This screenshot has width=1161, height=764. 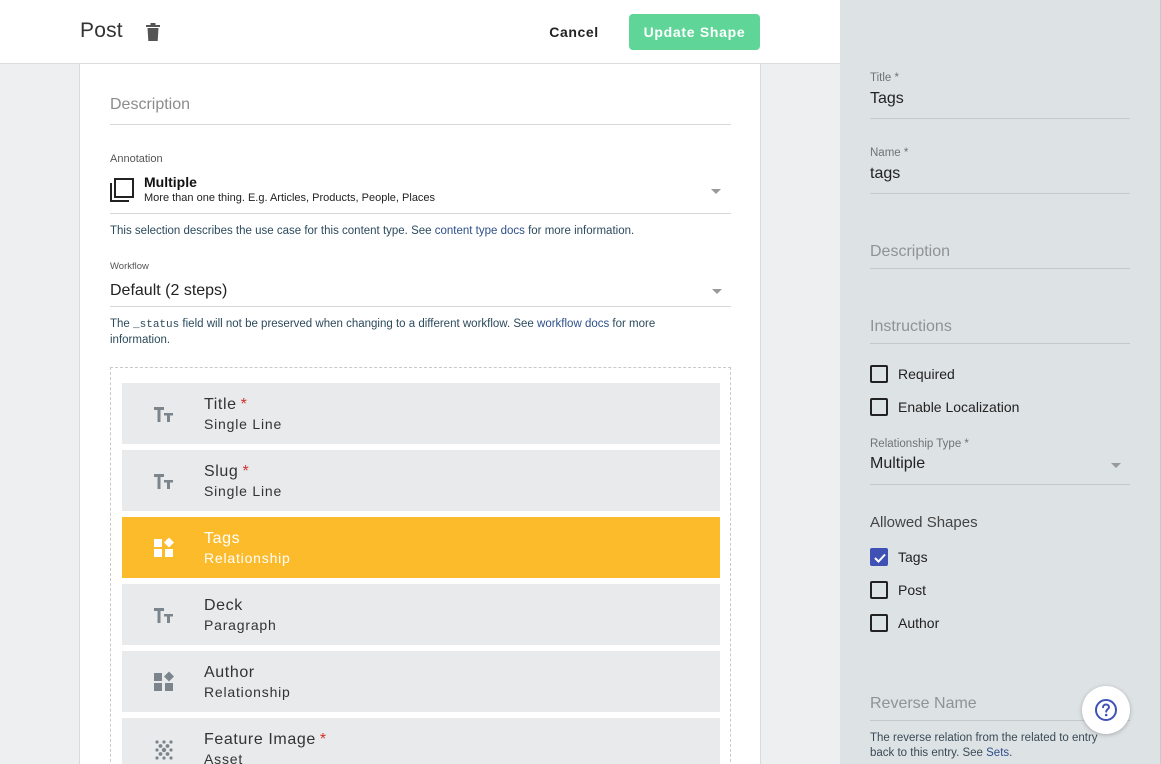 I want to click on update-shape-button: Update Shape, so click(x=694, y=32).